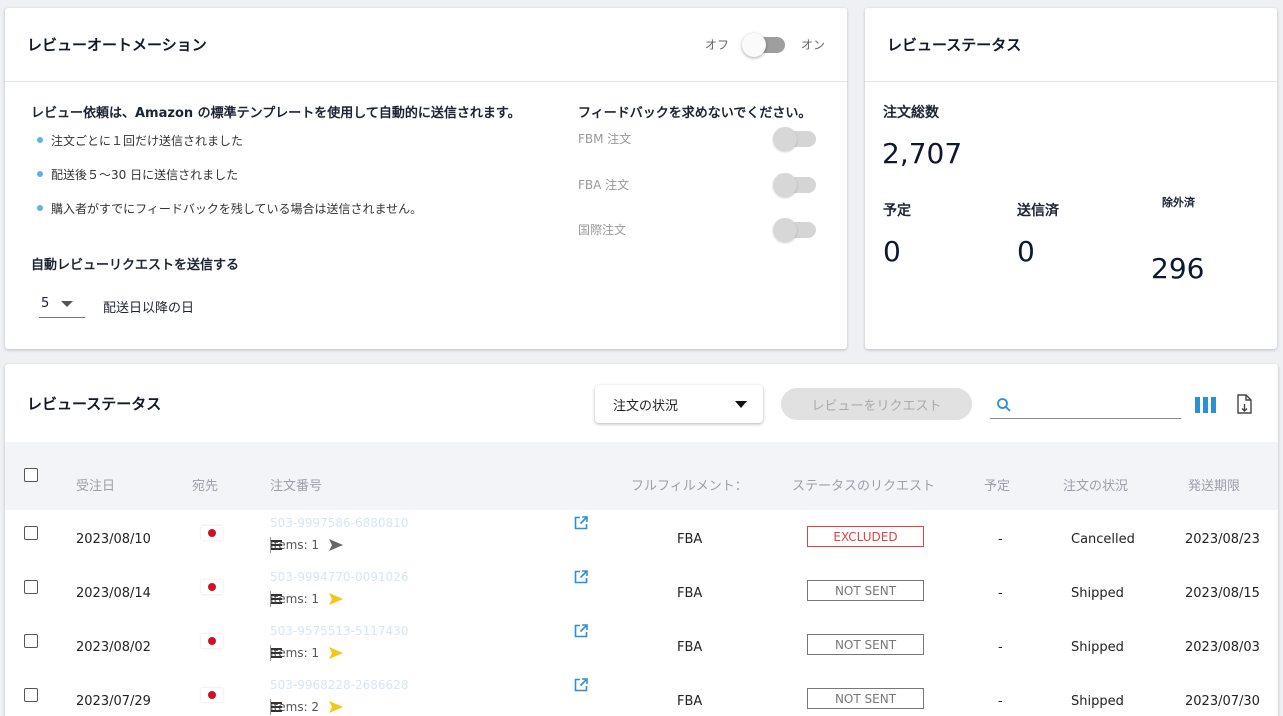 The width and height of the screenshot is (1283, 716). I want to click on bullet-item: 配送後５〜30 日に送信されました, so click(229, 183).